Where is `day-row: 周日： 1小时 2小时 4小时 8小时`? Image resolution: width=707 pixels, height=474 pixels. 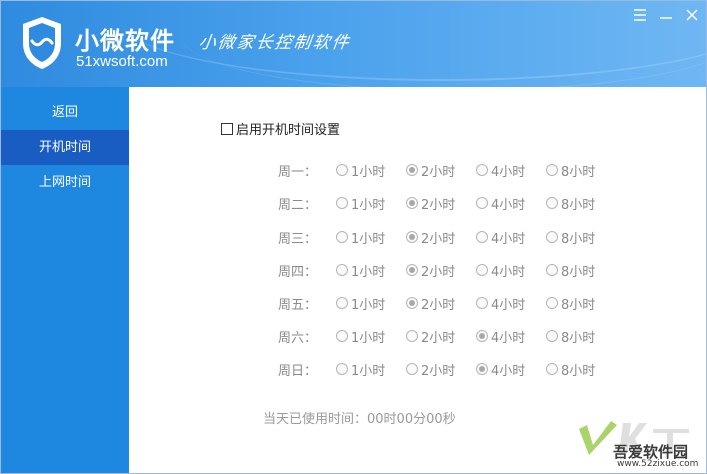 day-row: 周日： 1小时 2小时 4小时 8小时 is located at coordinates (447, 369).